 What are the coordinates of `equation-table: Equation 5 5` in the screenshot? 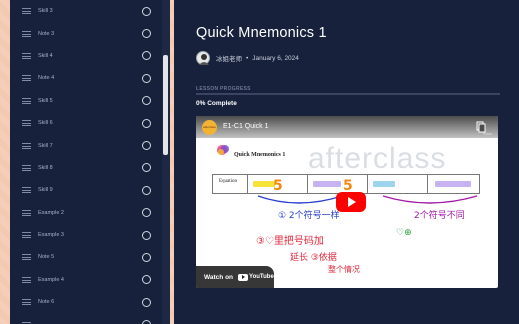 It's located at (346, 184).